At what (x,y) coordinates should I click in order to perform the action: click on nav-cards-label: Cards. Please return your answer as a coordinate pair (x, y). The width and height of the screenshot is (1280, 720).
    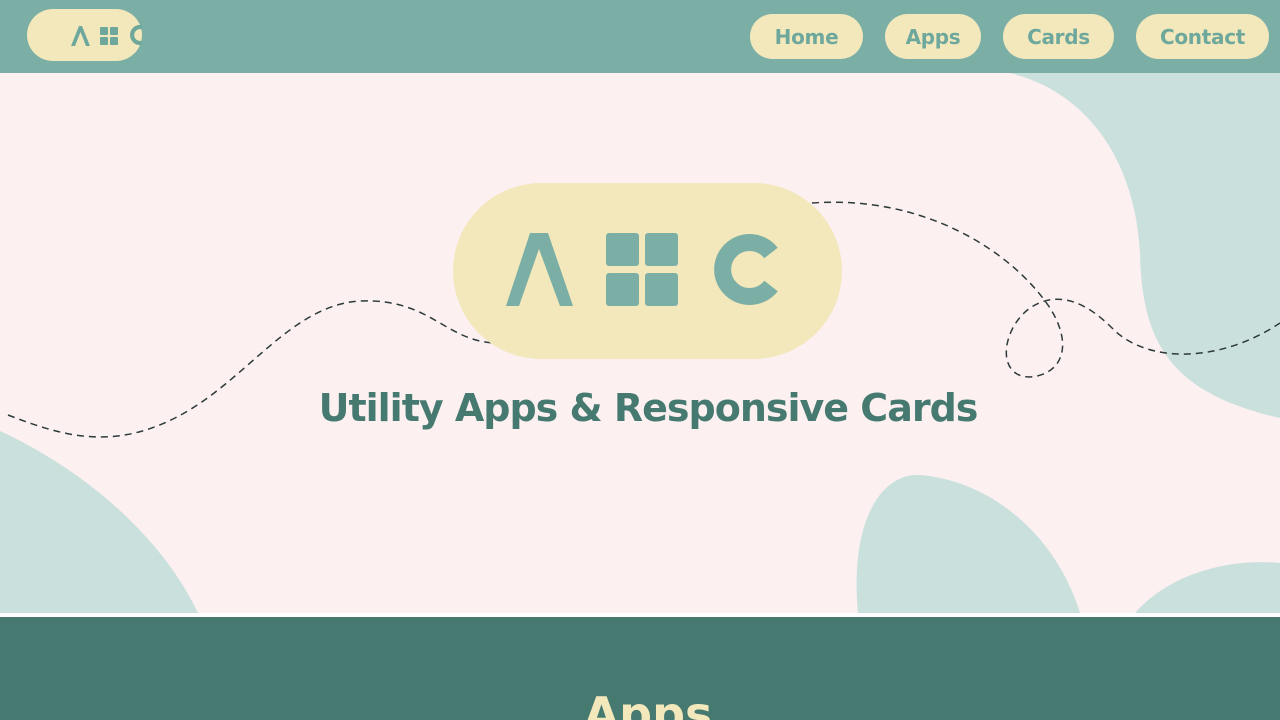
    Looking at the image, I should click on (1058, 36).